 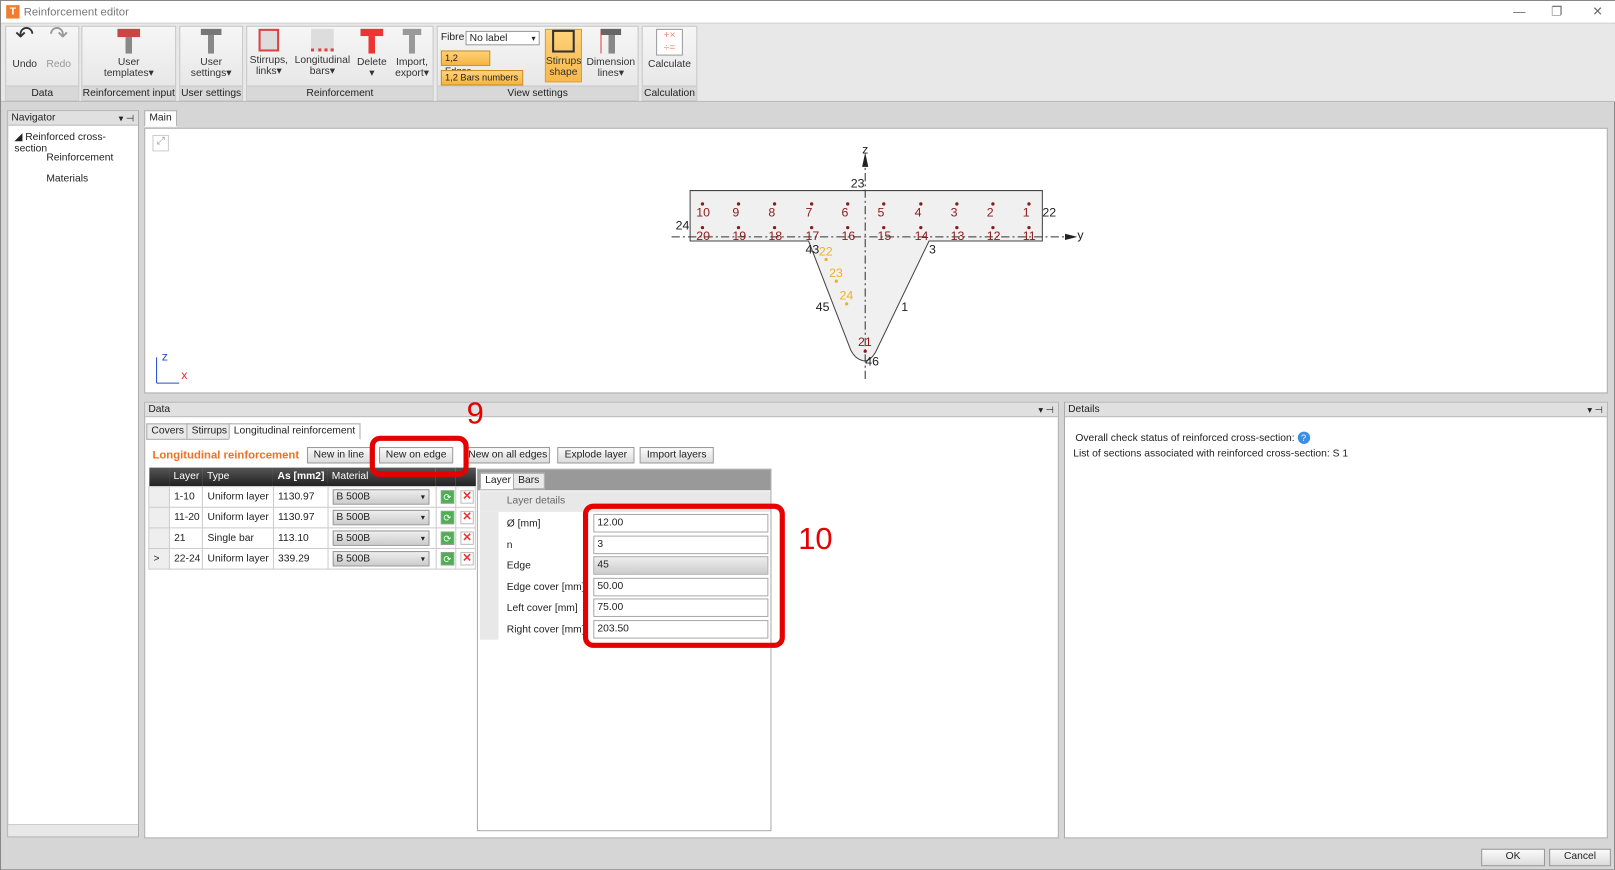 What do you see at coordinates (129, 53) in the screenshot?
I see `user-templates-button: User templates▾` at bounding box center [129, 53].